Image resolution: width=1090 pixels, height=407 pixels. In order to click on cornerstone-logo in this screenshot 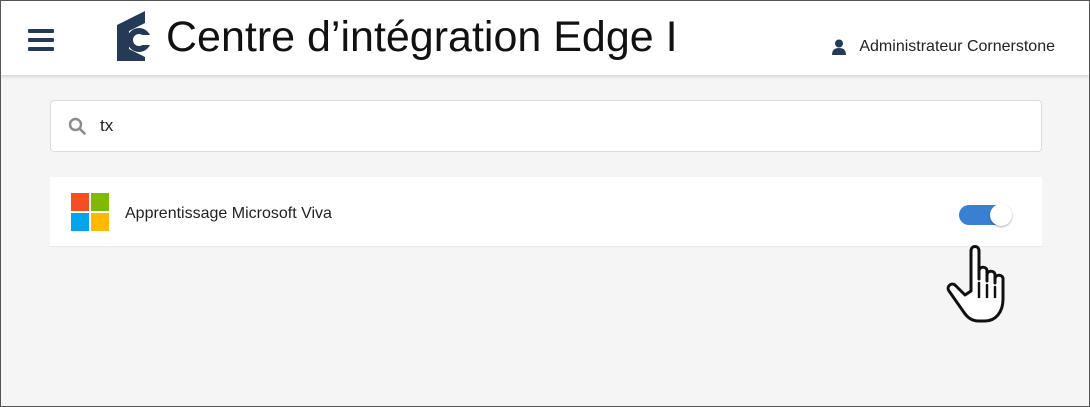, I will do `click(134, 36)`.